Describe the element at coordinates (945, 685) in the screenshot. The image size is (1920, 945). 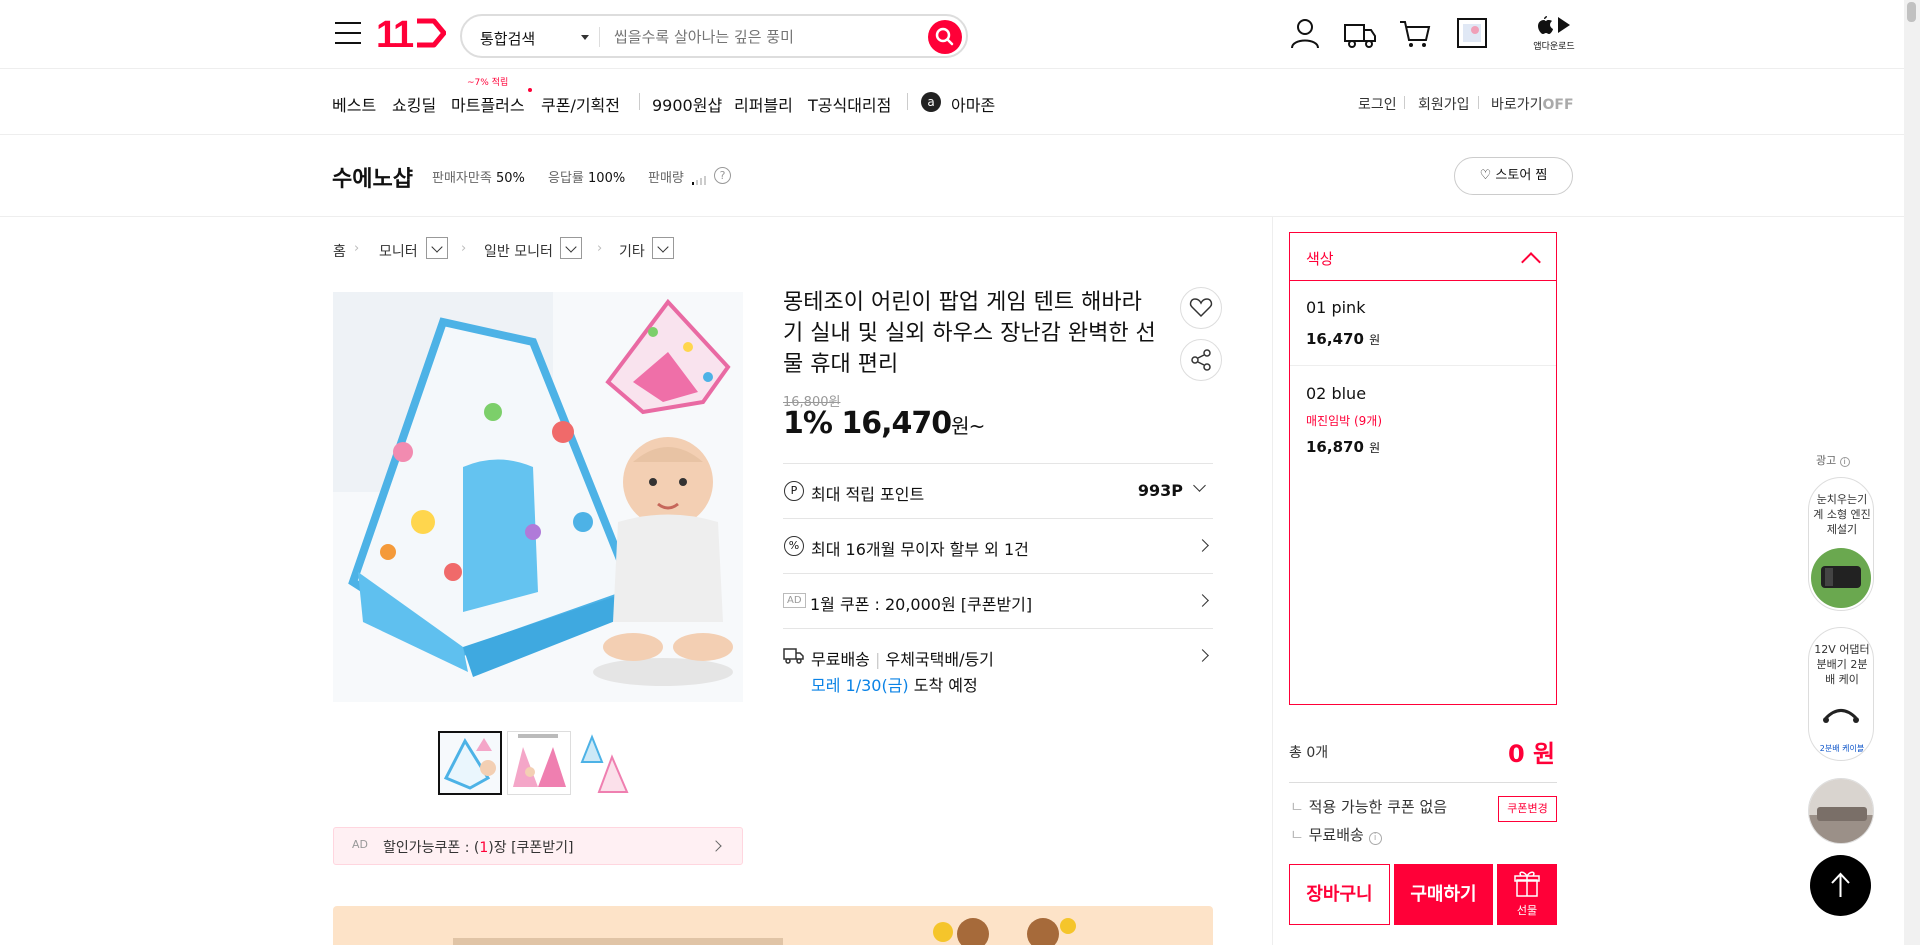
I see `delivery-suffix: 도착 예정` at that location.